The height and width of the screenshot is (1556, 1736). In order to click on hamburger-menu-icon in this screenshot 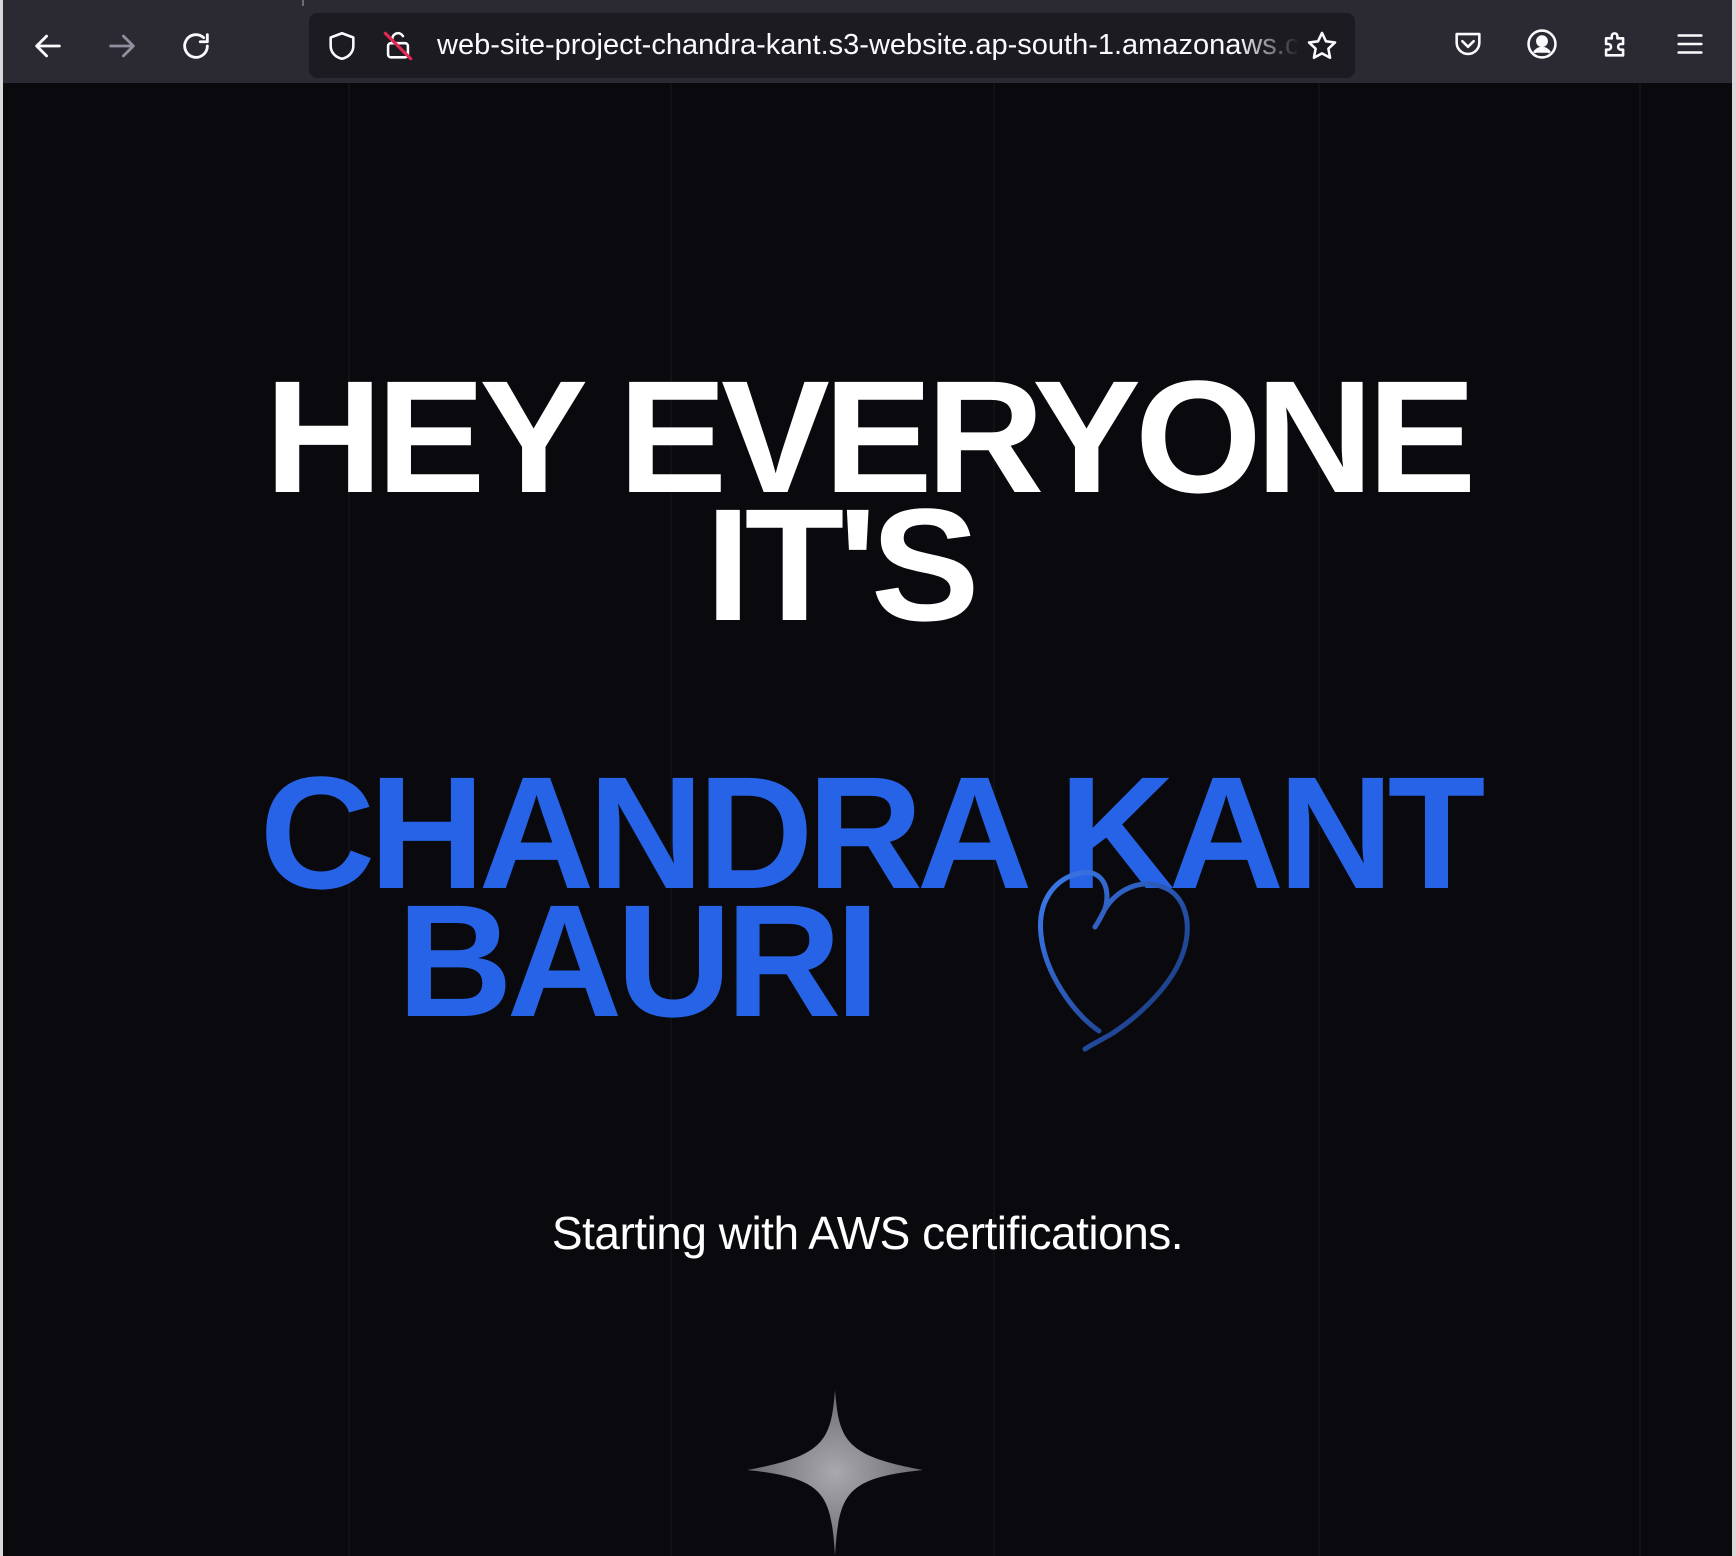, I will do `click(1690, 44)`.